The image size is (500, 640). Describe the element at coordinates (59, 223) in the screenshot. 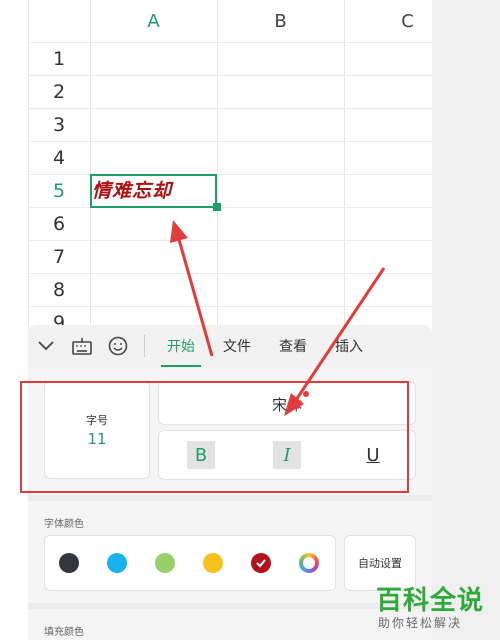

I see `row-header-6: 6` at that location.